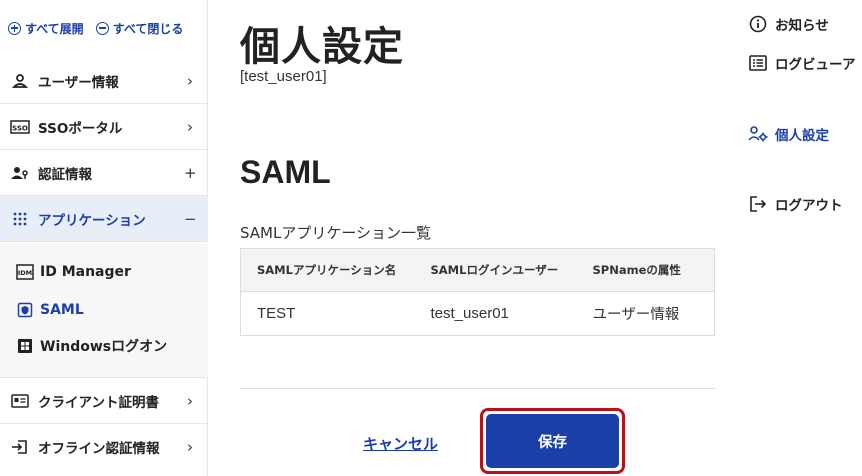 Image resolution: width=862 pixels, height=476 pixels. I want to click on certificate-icon, so click(20, 401).